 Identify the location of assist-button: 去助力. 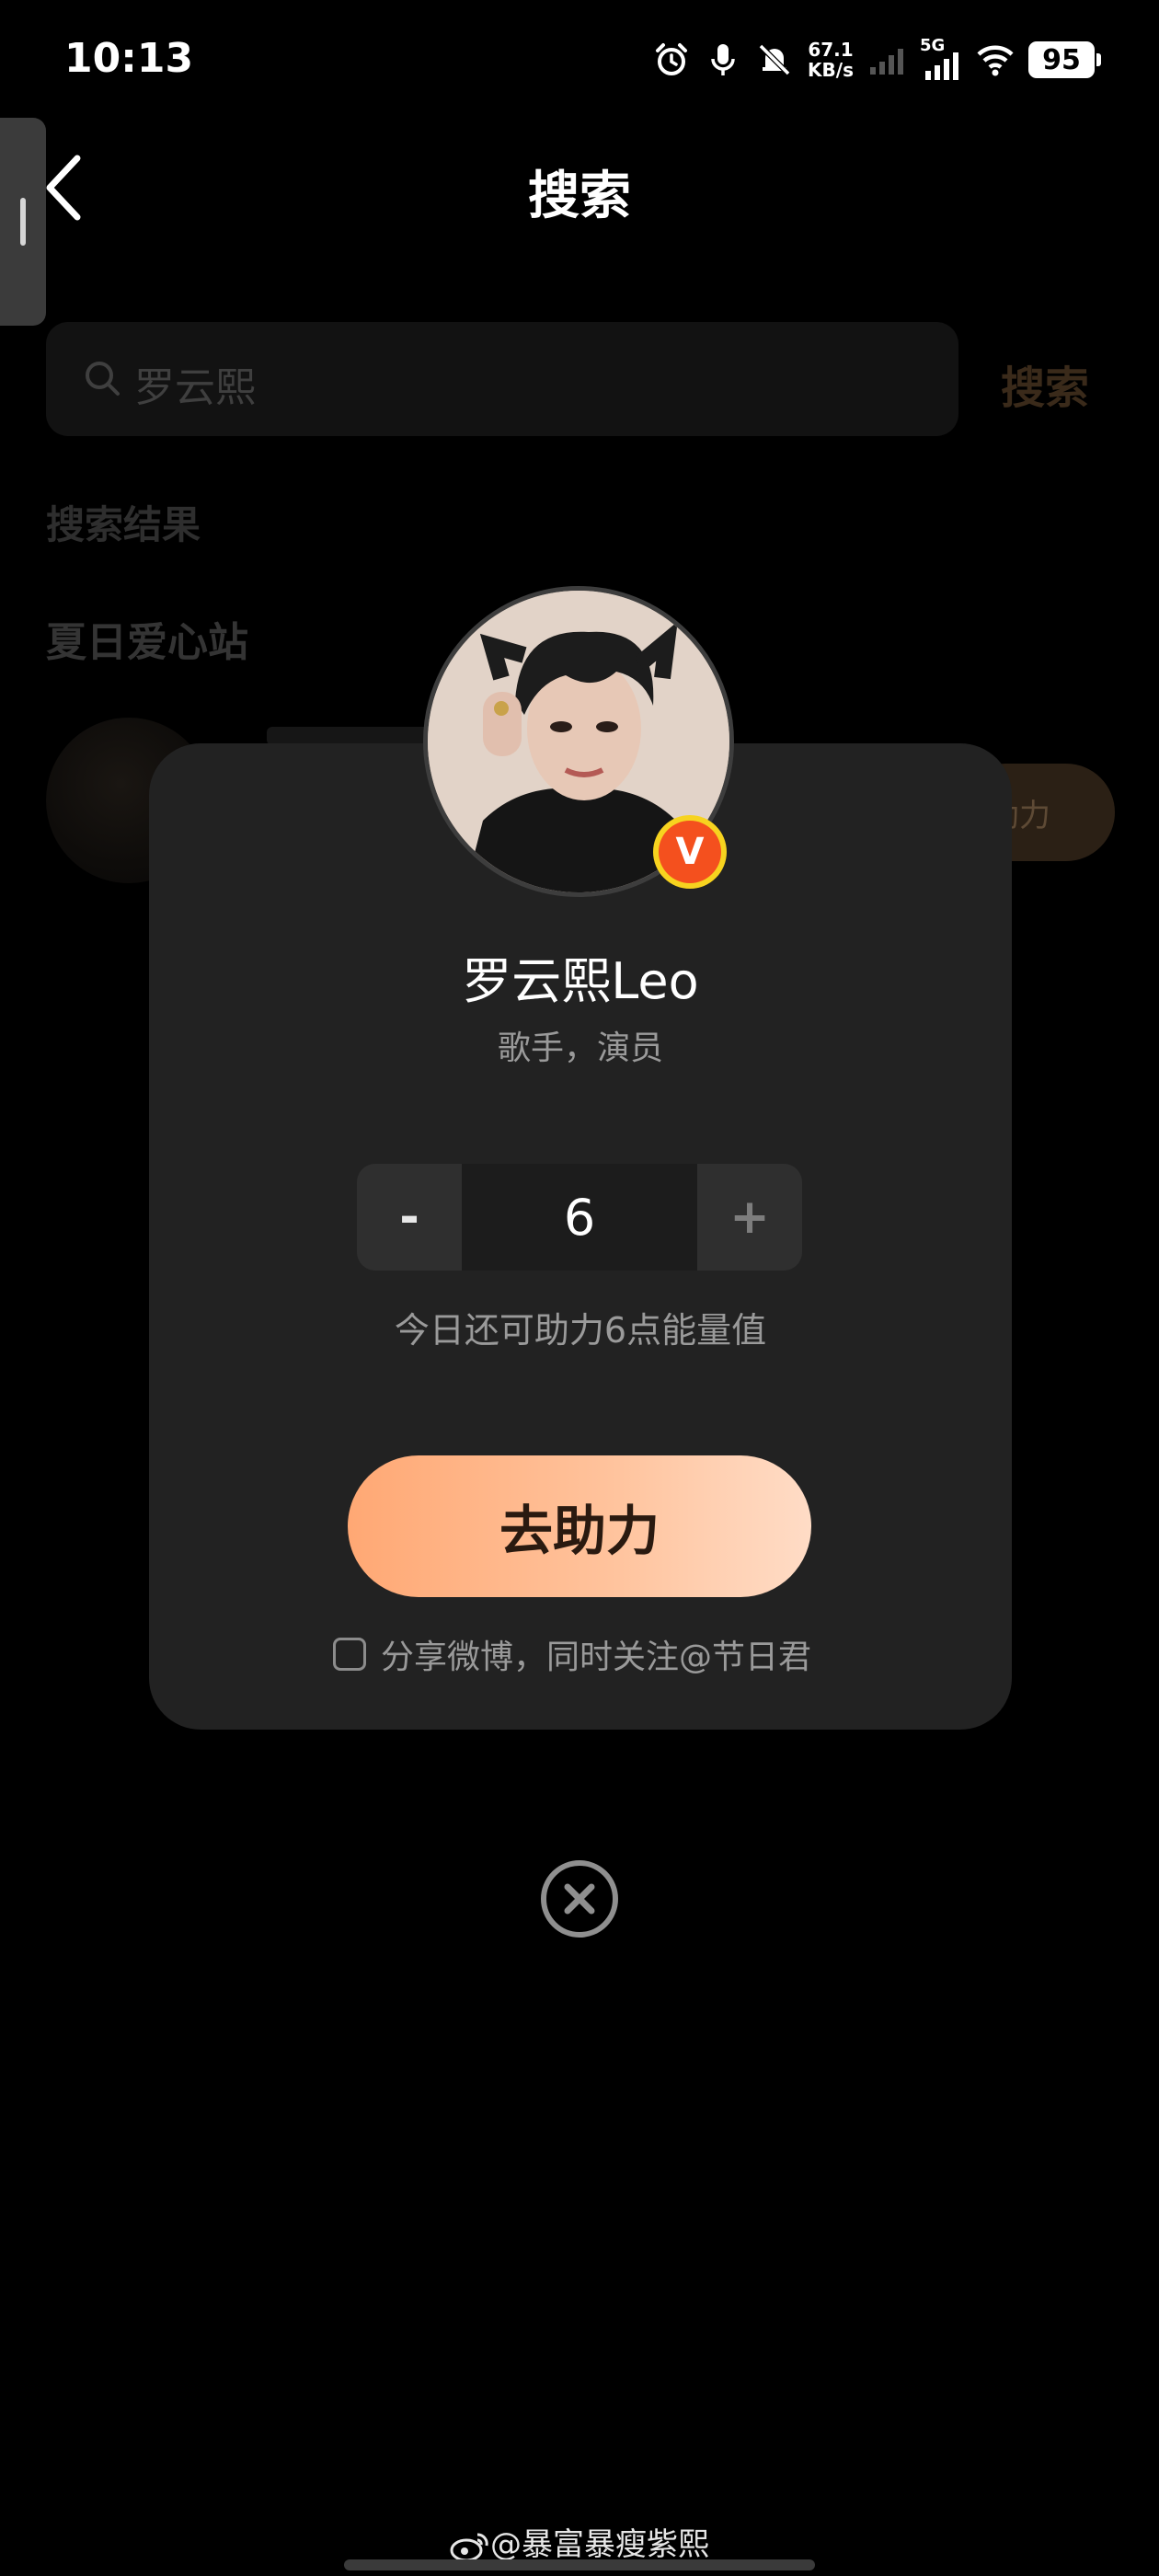
(579, 1526).